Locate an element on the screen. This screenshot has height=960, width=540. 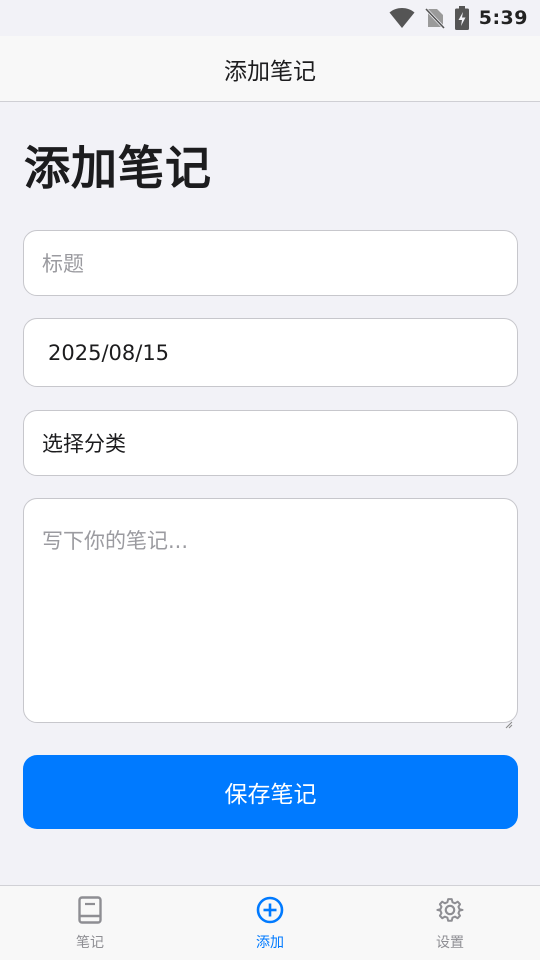
tab-bar: 笔记 添加 设置 is located at coordinates (270, 922).